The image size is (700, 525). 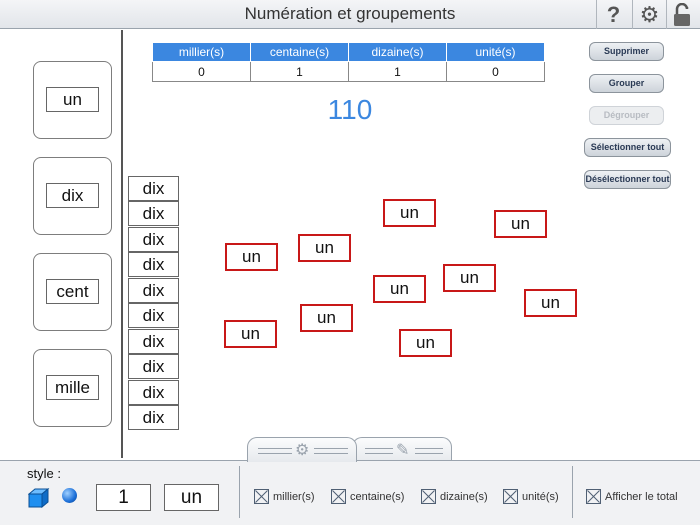 What do you see at coordinates (626, 83) in the screenshot?
I see `group-button: Grouper` at bounding box center [626, 83].